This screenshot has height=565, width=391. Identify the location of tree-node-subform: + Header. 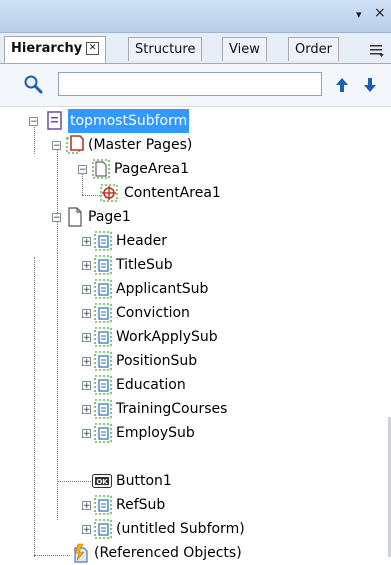
(195, 241).